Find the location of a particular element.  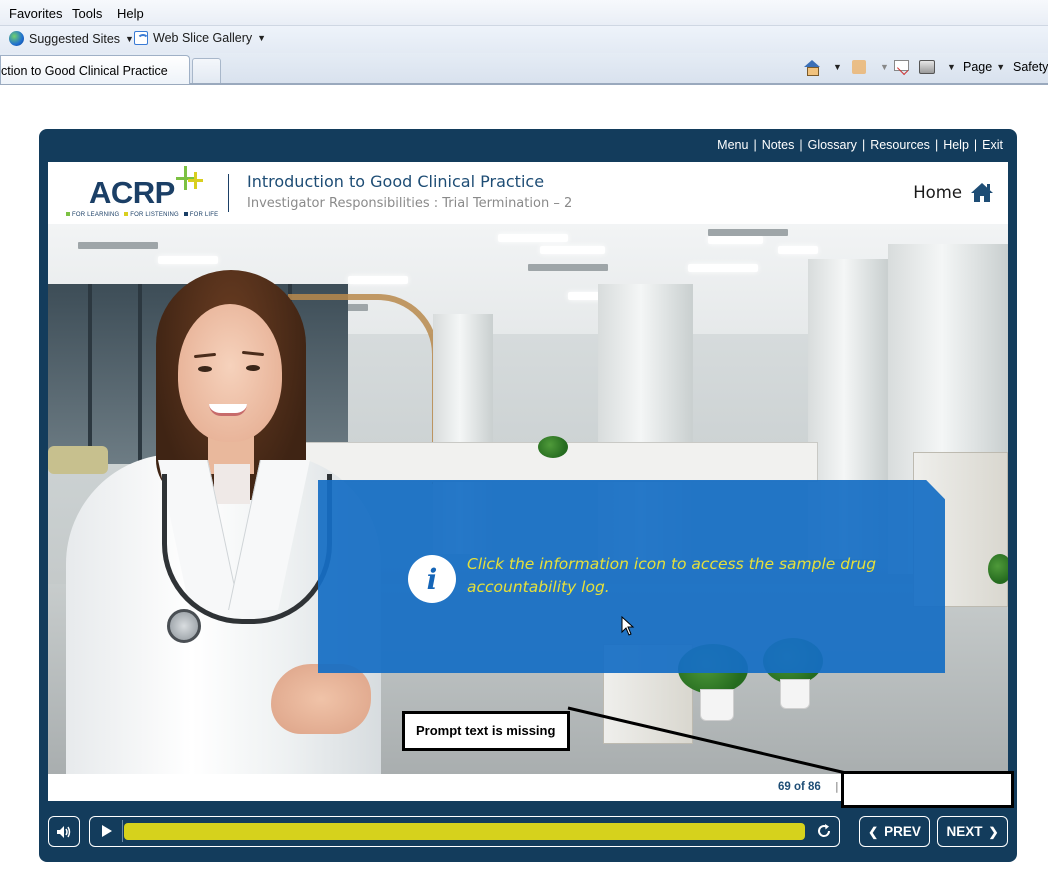

empty-annotation-box is located at coordinates (927, 789).